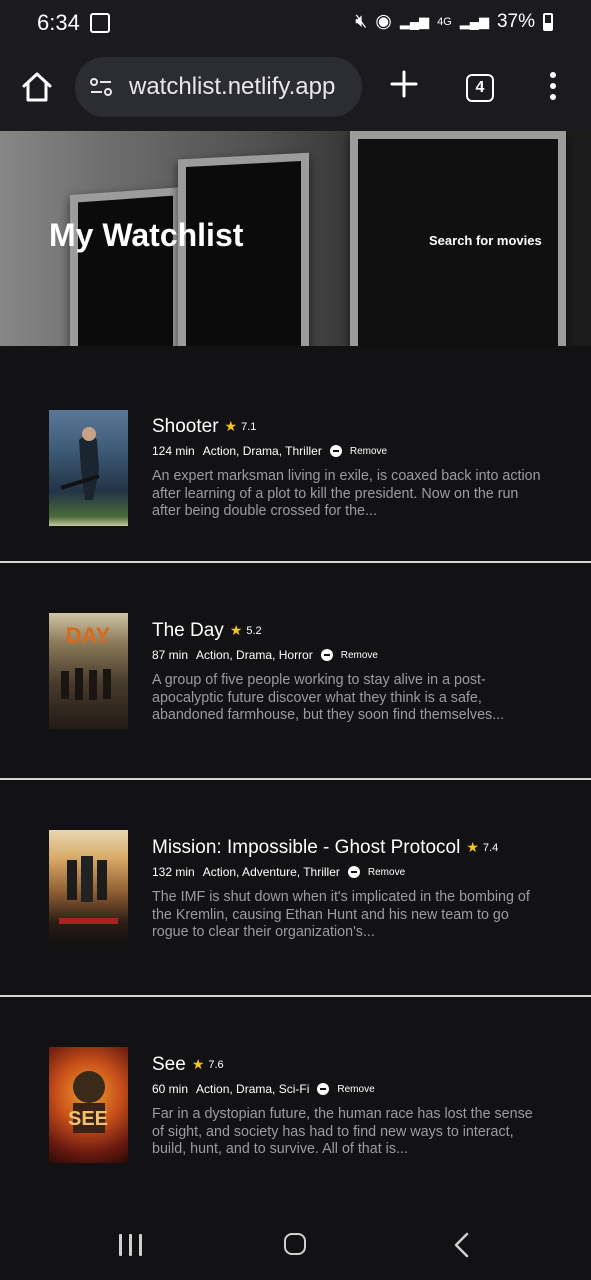 This screenshot has width=591, height=1280. I want to click on movie-runtime: 87 min, so click(170, 655).